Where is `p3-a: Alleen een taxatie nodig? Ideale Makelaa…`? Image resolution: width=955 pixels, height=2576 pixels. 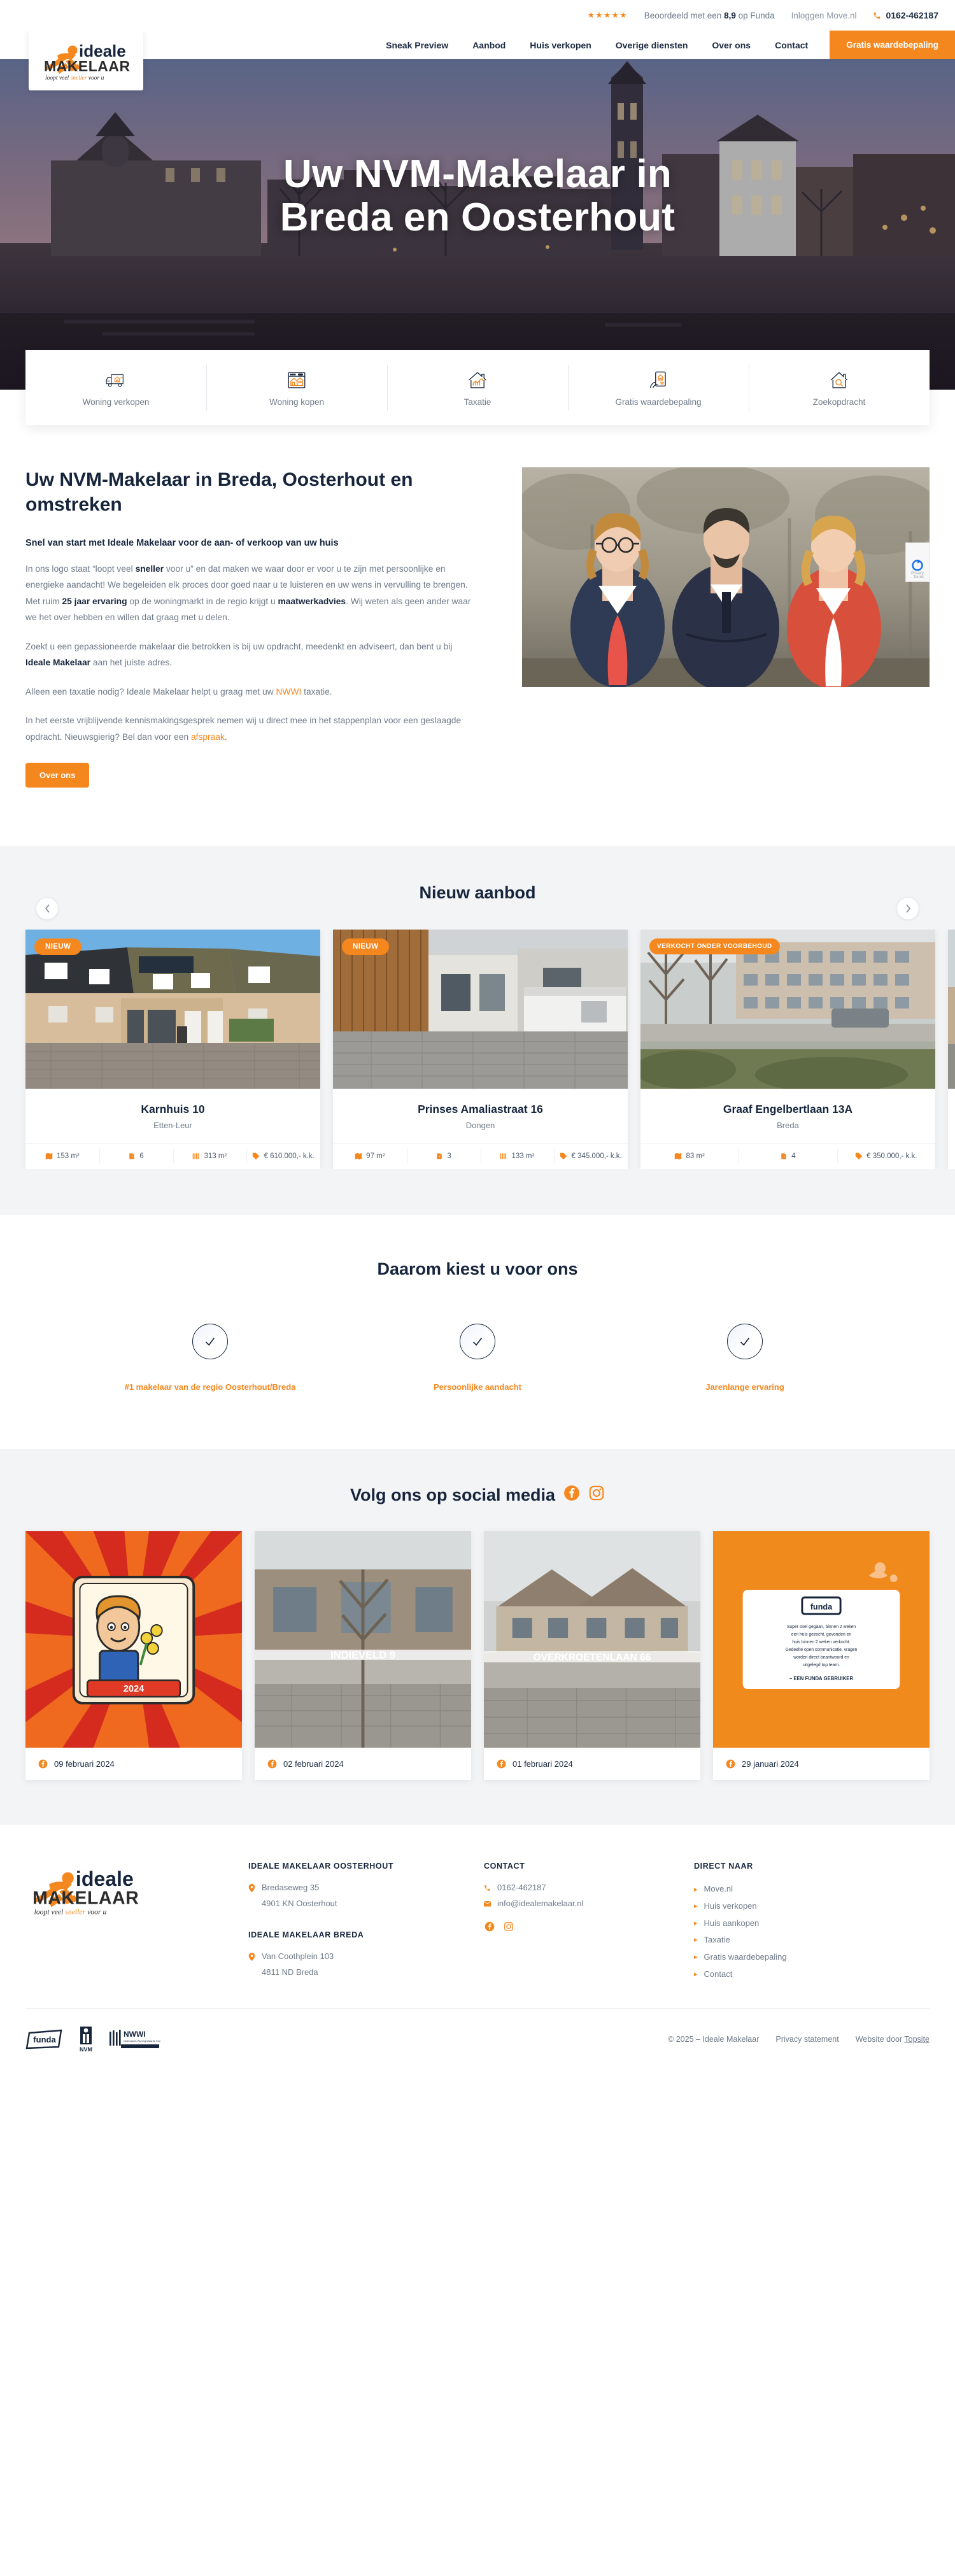
p3-a: Alleen een taxatie nodig? Ideale Makelaa… is located at coordinates (151, 691).